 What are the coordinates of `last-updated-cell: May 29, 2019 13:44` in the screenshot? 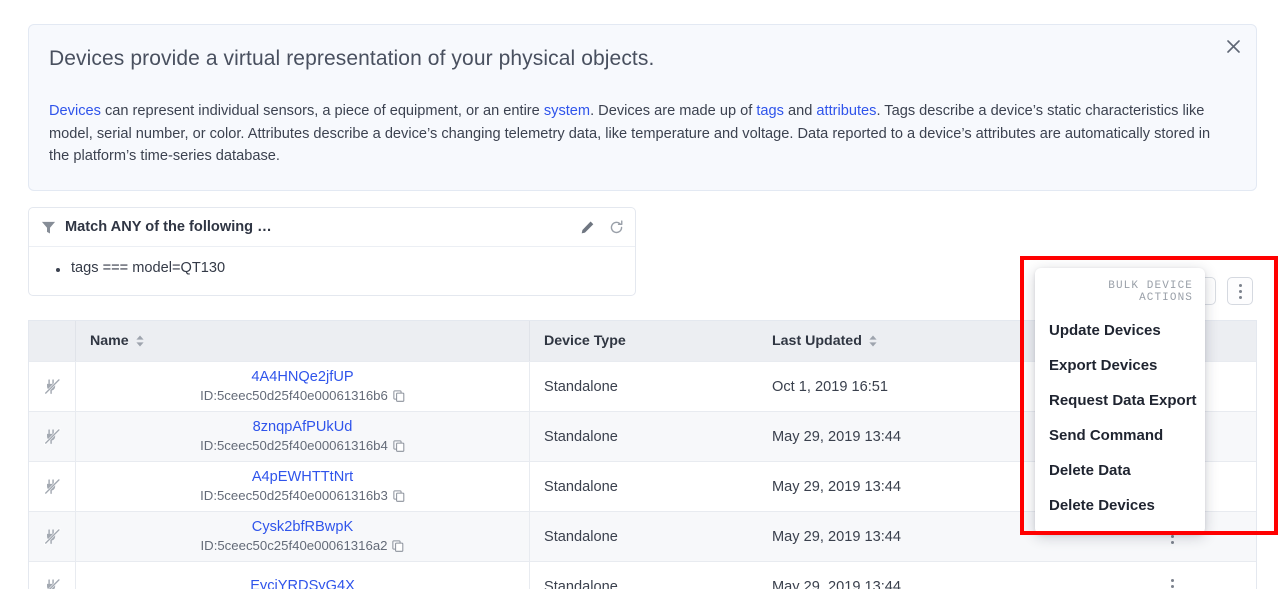 It's located at (923, 575).